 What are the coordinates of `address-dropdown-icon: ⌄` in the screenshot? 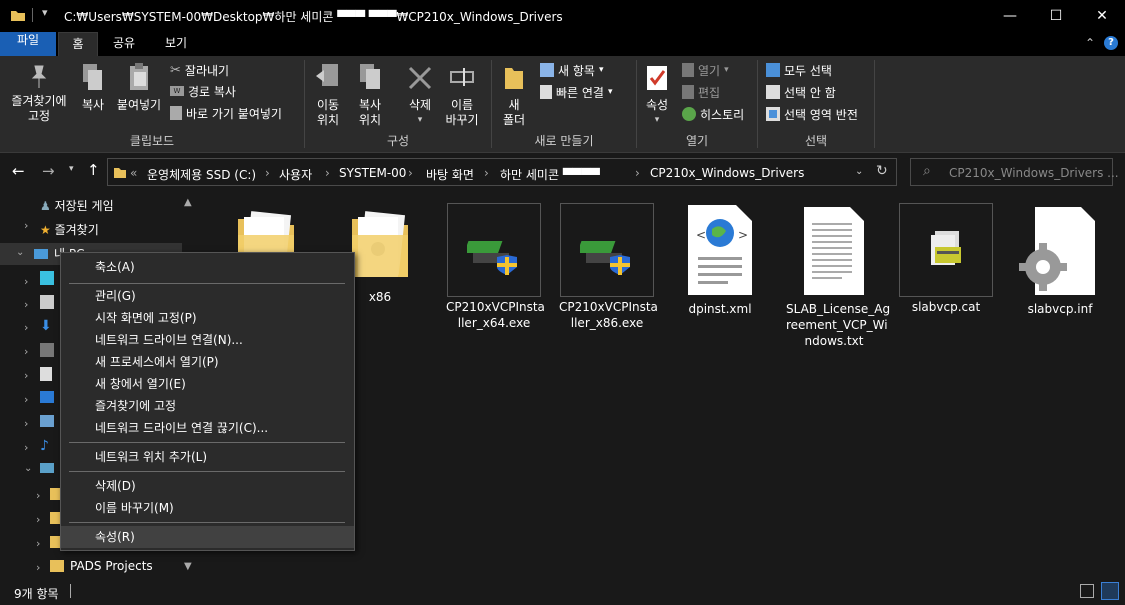 It's located at (859, 171).